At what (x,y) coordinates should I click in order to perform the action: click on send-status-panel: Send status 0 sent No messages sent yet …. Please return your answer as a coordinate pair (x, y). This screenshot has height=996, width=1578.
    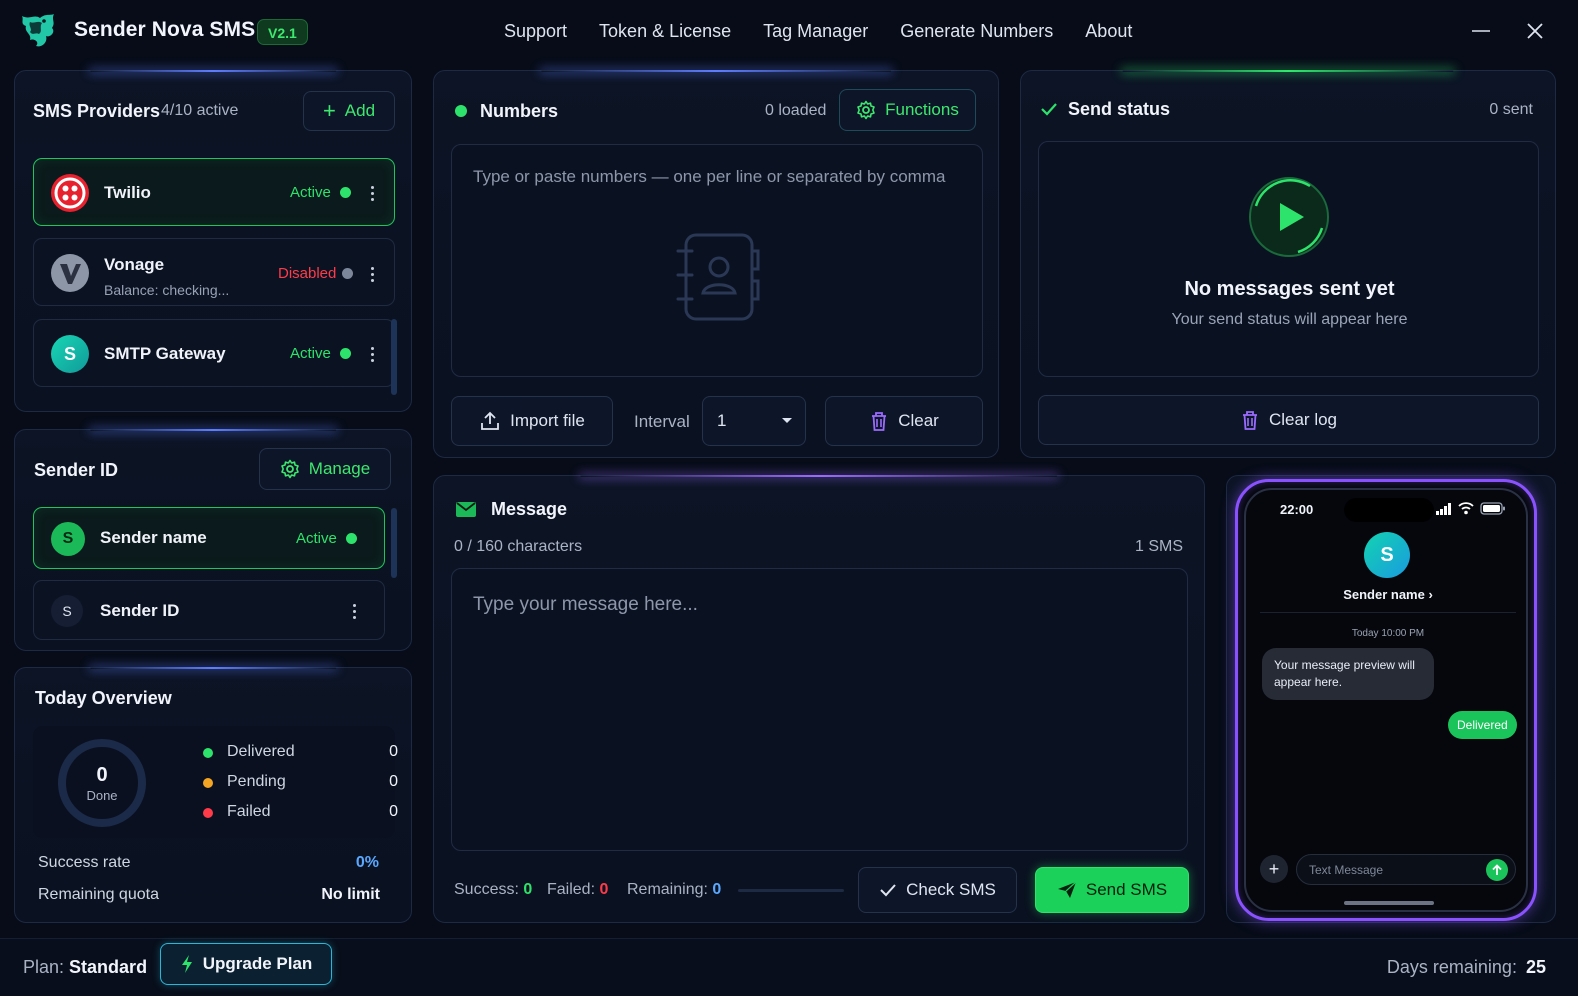
    Looking at the image, I should click on (1288, 264).